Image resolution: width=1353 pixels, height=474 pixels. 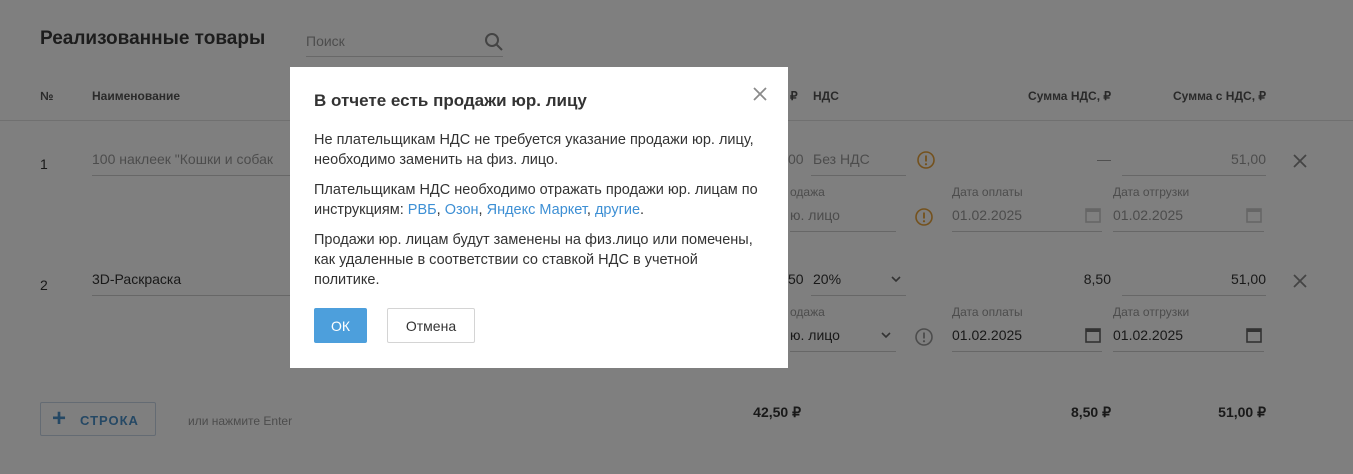 I want to click on paragraph-end: ., so click(x=642, y=210).